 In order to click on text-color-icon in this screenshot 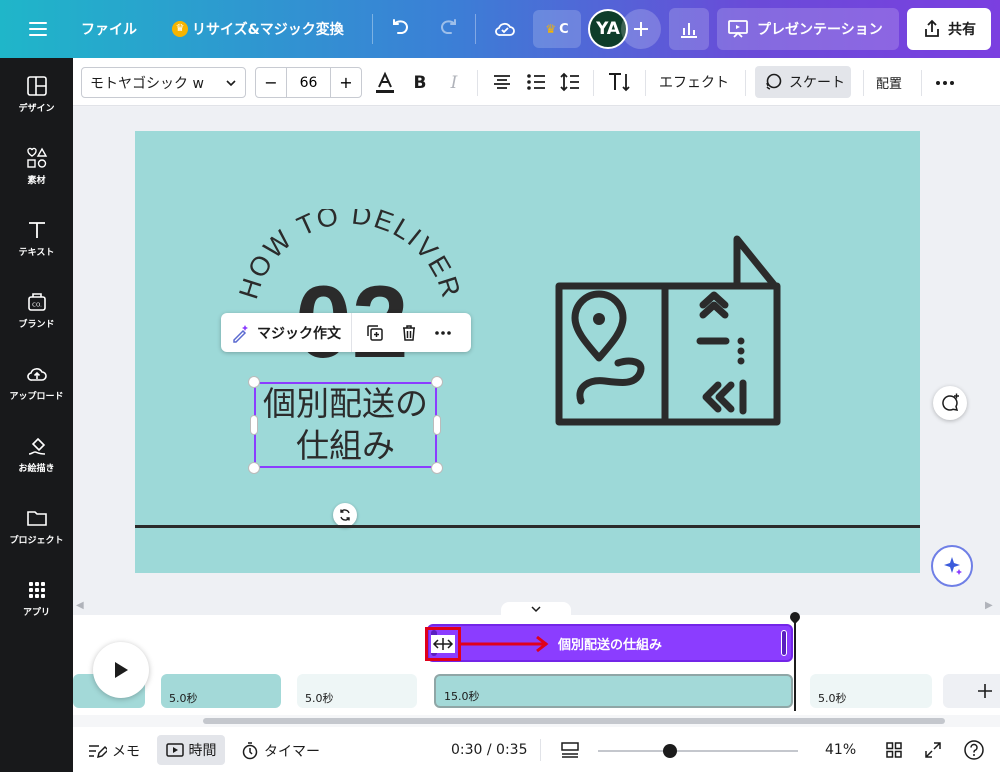, I will do `click(385, 83)`.